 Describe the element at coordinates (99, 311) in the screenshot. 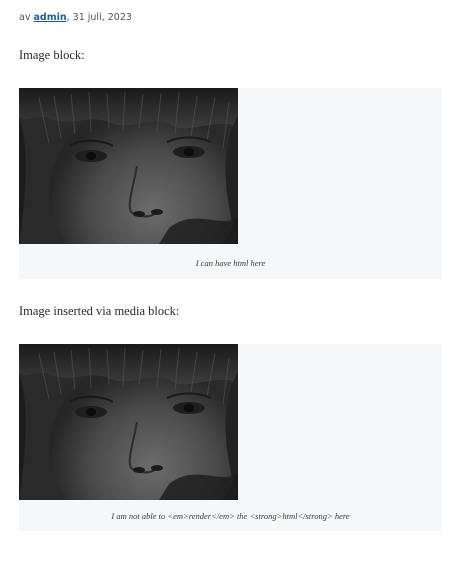

I see `section-heading-media-block: Image inserted via media block:` at that location.